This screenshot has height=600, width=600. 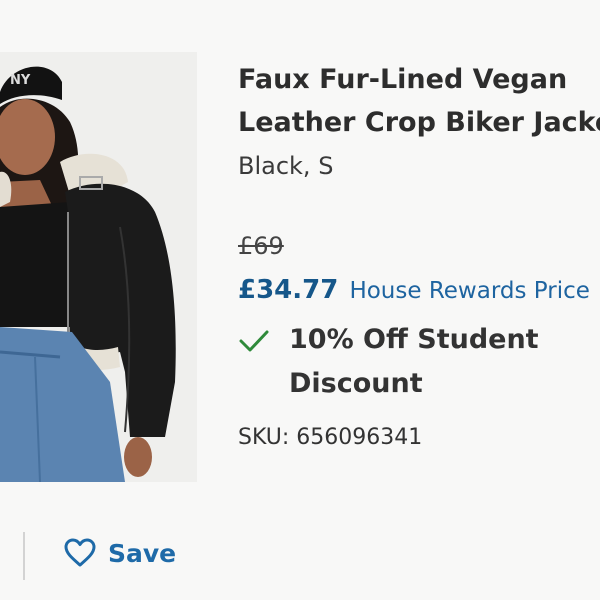 What do you see at coordinates (20, 80) in the screenshot?
I see `svg-text: NY` at bounding box center [20, 80].